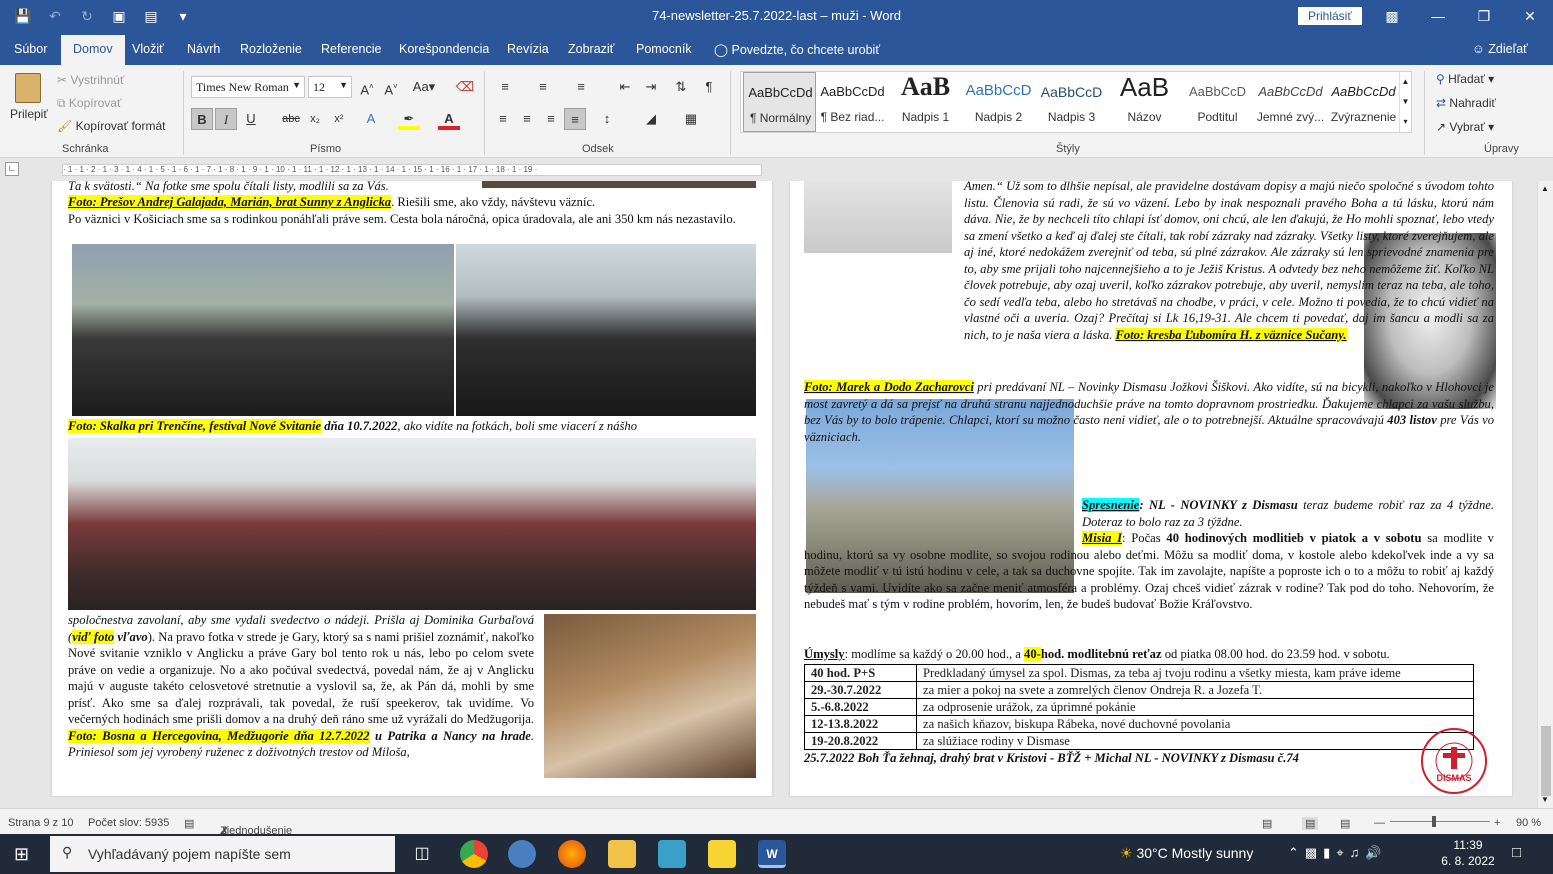  What do you see at coordinates (12, 169) in the screenshot?
I see `tab-selector-icon: ∟` at bounding box center [12, 169].